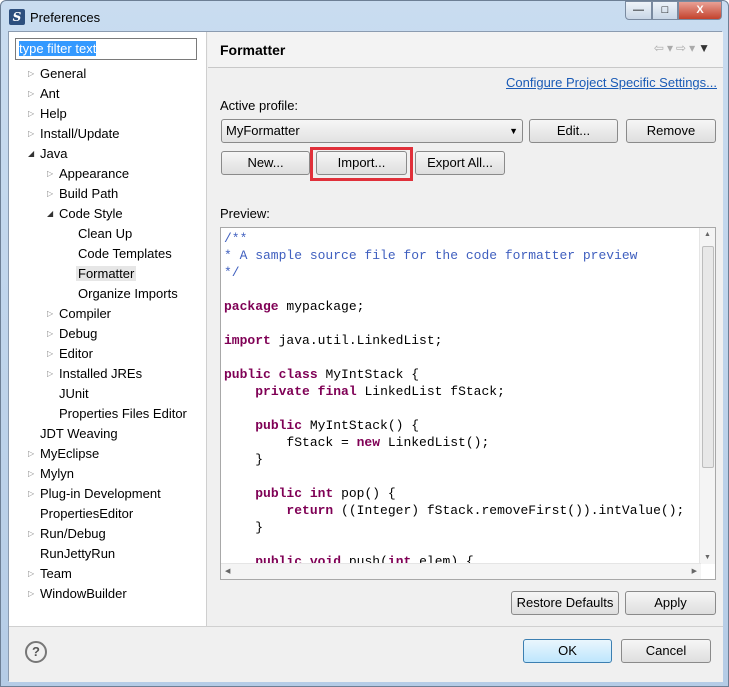 The height and width of the screenshot is (687, 729). I want to click on cancel-button: Cancel, so click(666, 651).